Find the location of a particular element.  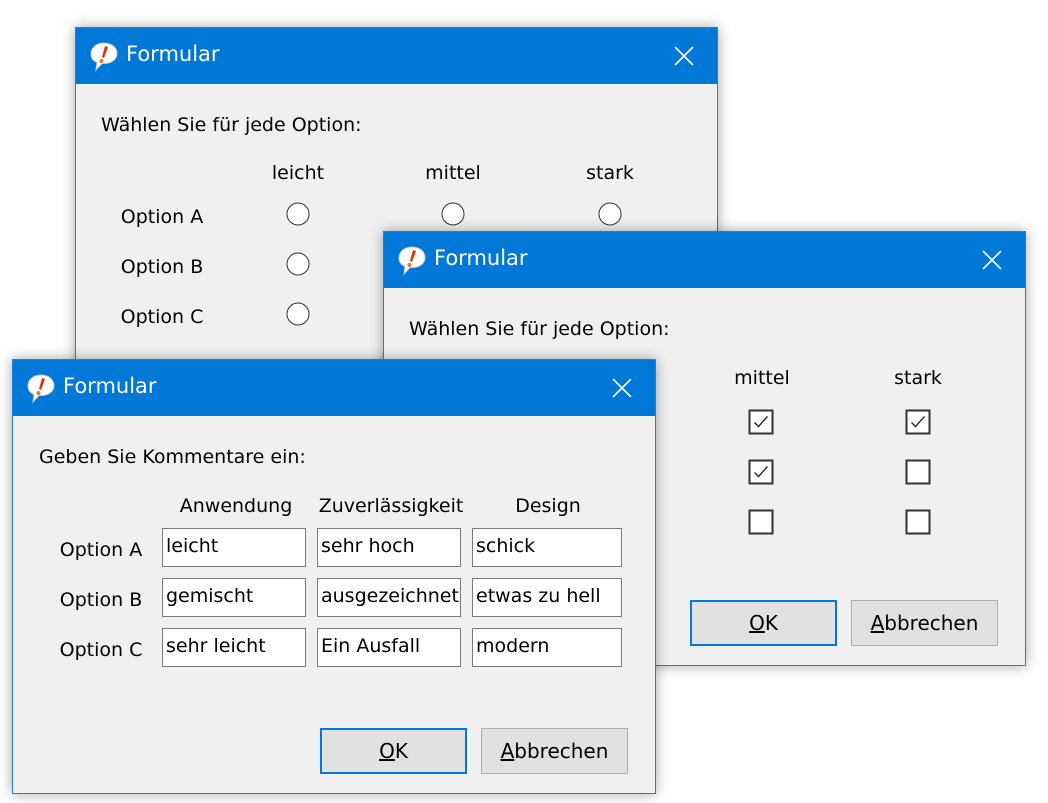

radio-b-leicht is located at coordinates (298, 264).